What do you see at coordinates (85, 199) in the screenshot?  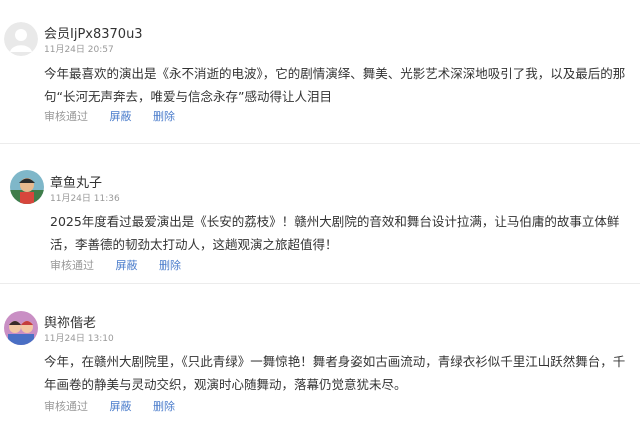 I see `comment-time: 11月24日 11:36` at bounding box center [85, 199].